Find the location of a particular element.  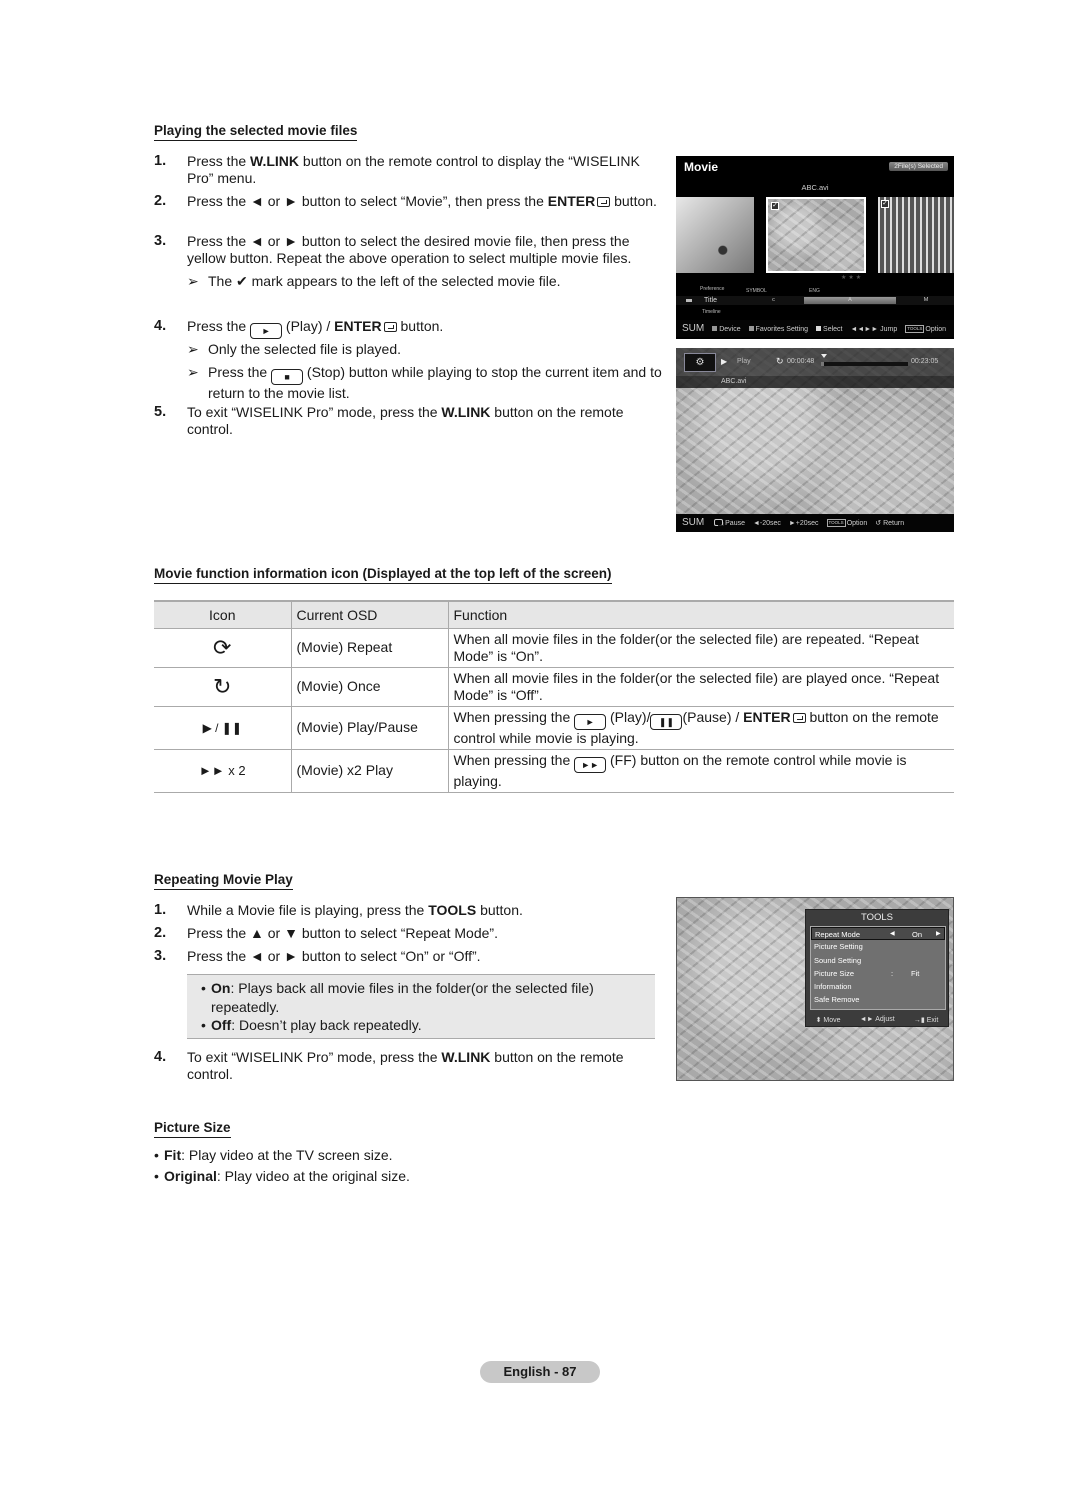

footer-favorites: Favorites Setting is located at coordinates (778, 329).